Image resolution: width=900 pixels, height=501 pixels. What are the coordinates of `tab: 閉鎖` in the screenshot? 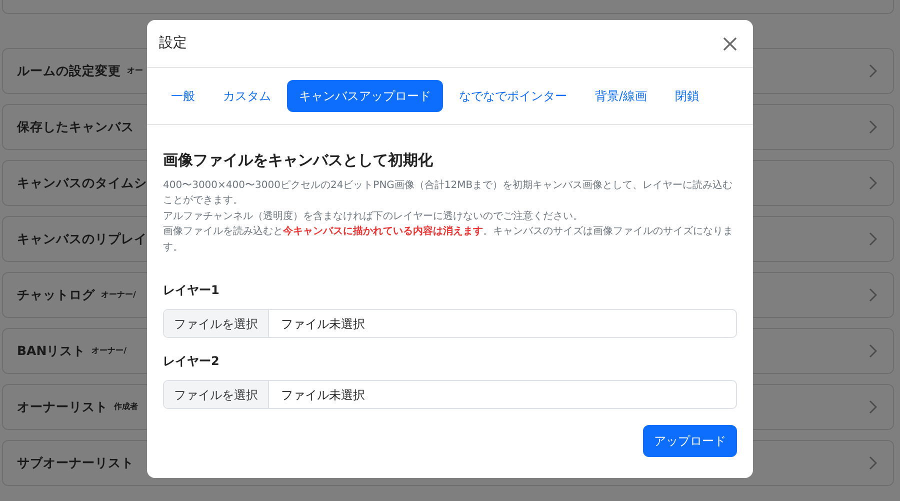 It's located at (687, 96).